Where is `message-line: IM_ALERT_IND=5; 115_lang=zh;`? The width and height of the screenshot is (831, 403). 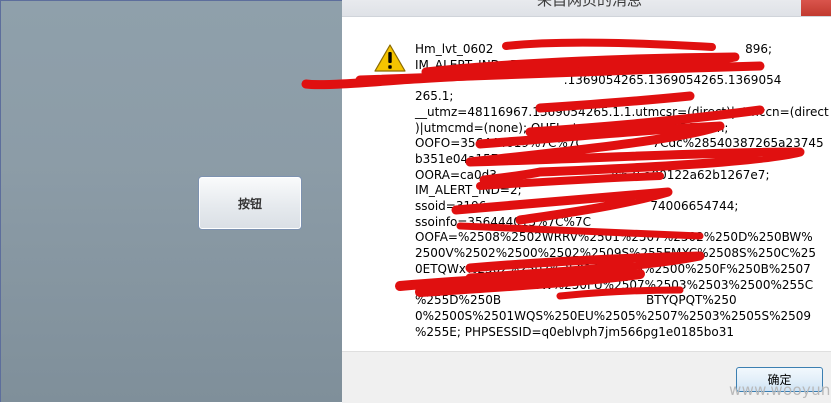 message-line: IM_ALERT_IND=5; 115_lang=zh; is located at coordinates (512, 64).